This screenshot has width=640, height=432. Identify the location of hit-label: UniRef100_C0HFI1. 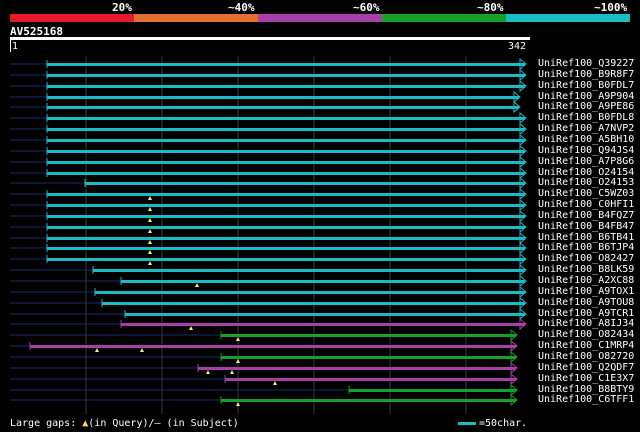
(586, 205).